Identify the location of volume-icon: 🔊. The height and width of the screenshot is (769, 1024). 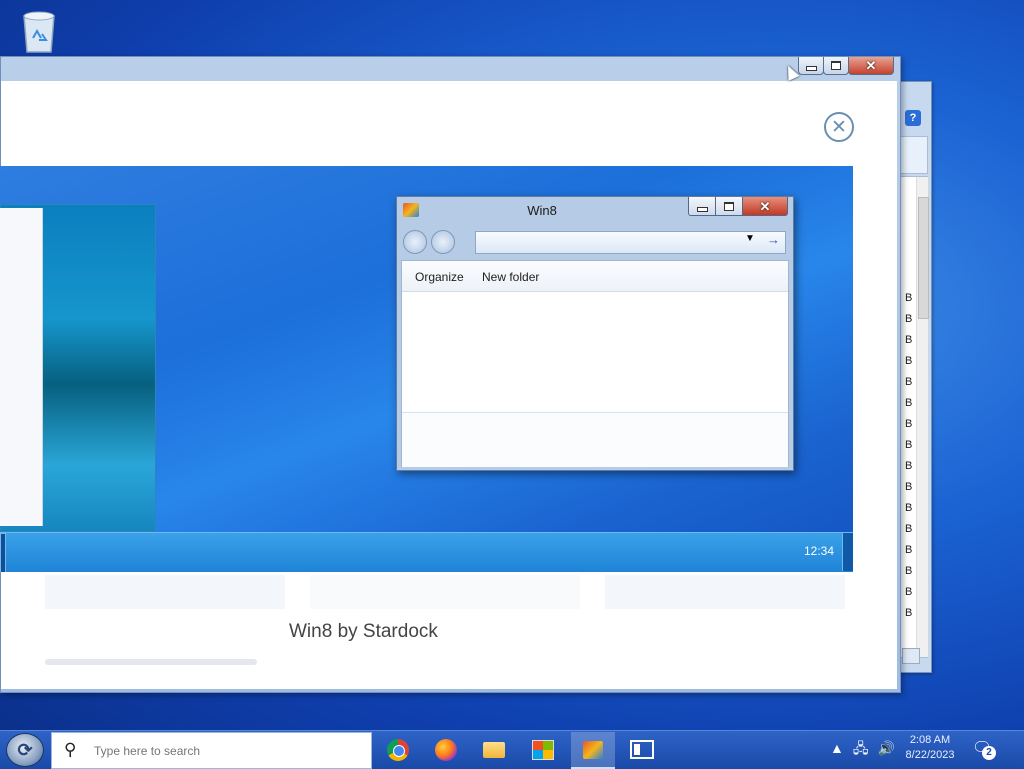
(885, 748).